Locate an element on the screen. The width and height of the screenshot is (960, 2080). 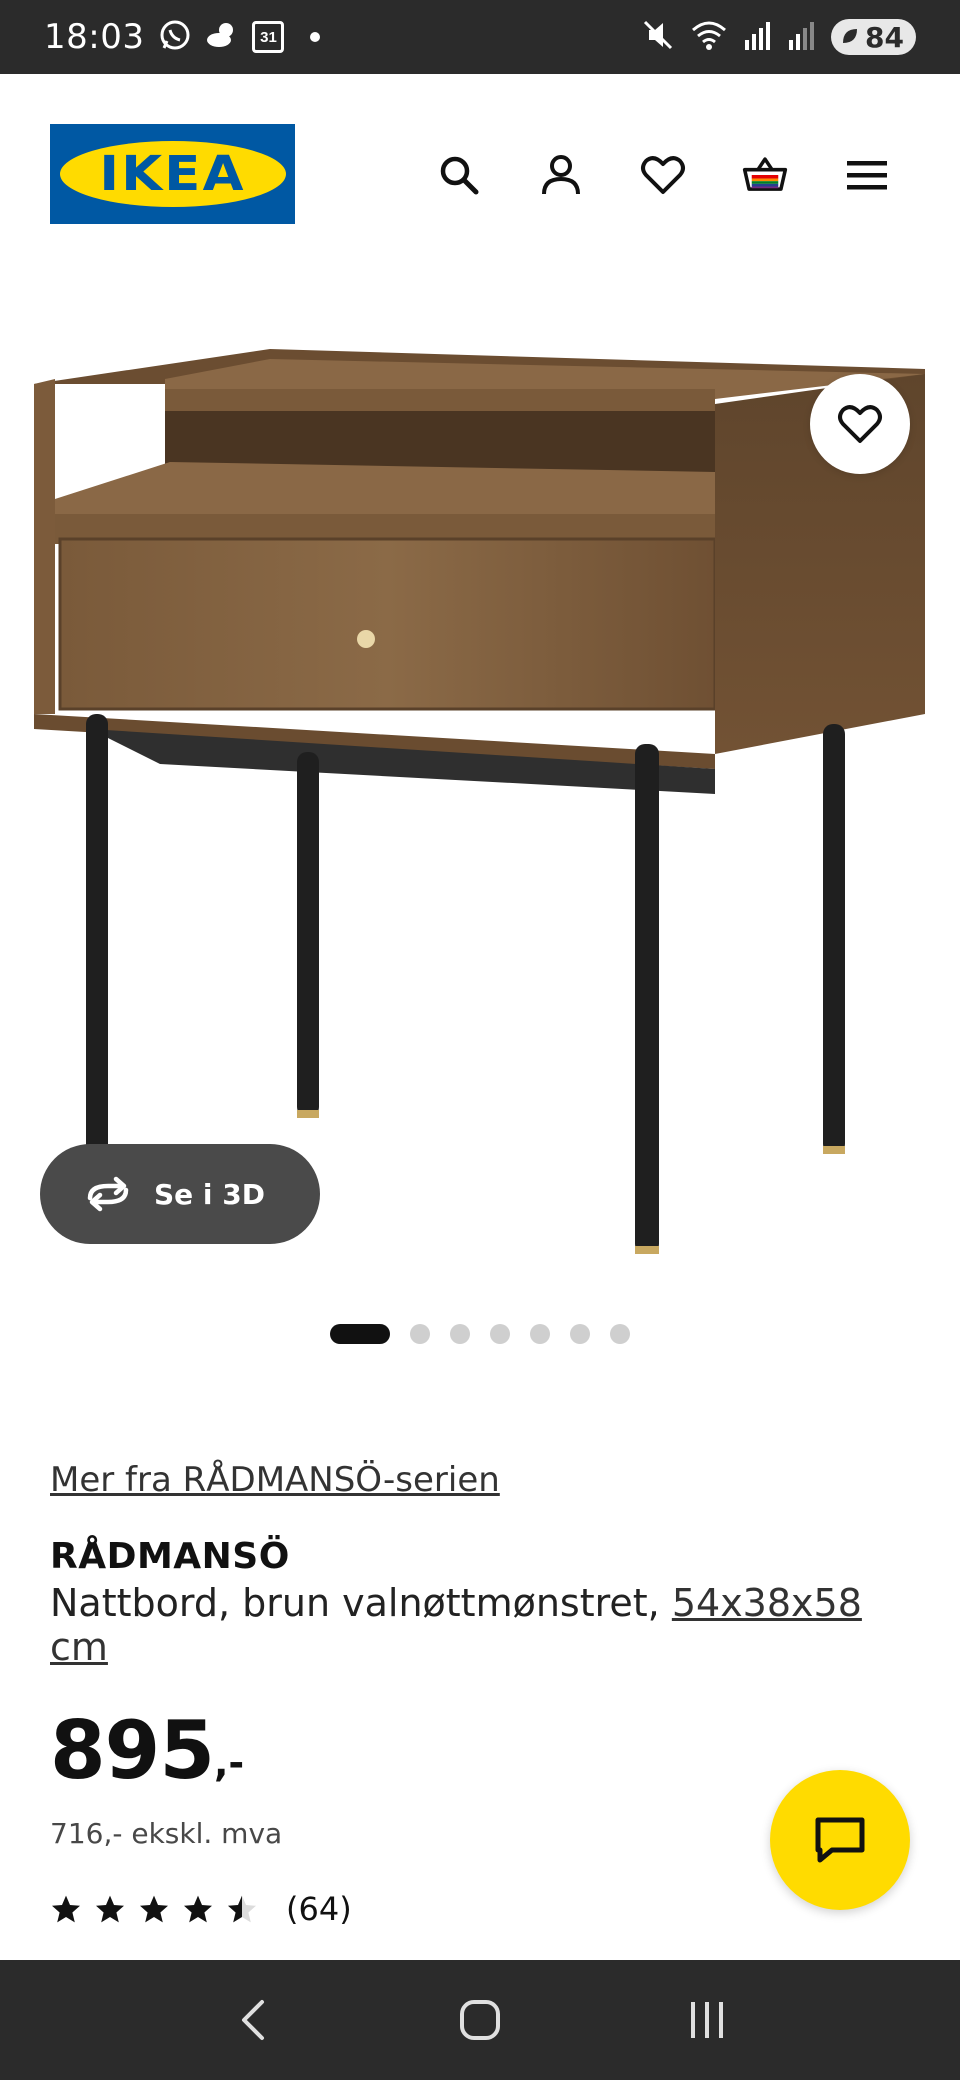
recents-icon is located at coordinates (706, 2020).